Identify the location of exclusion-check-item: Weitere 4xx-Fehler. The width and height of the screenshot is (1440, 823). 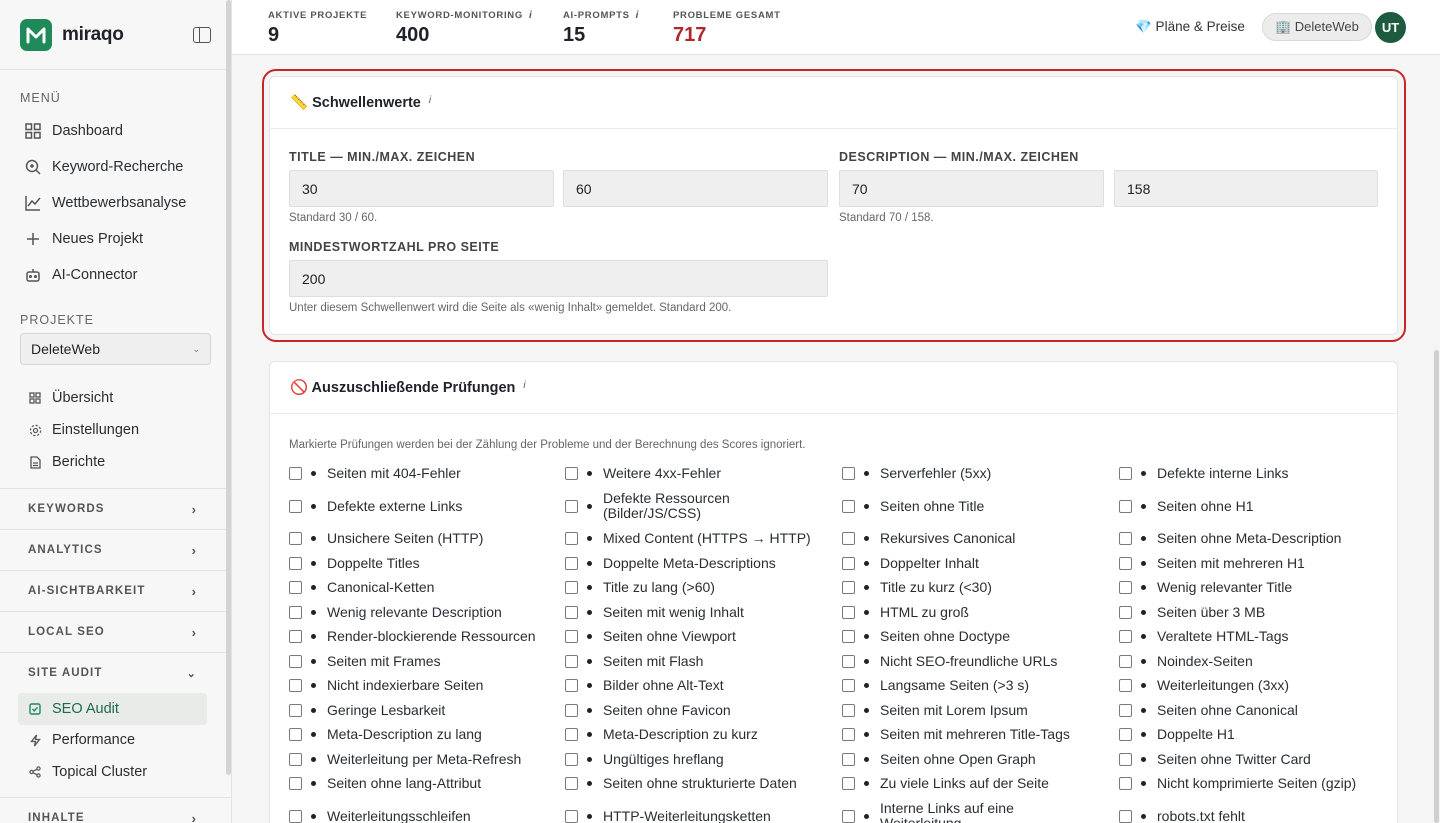
(697, 473).